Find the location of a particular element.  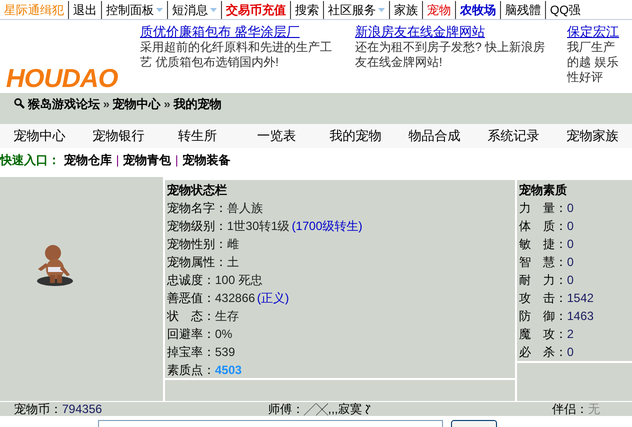

field-label: 耐 力： is located at coordinates (543, 280).